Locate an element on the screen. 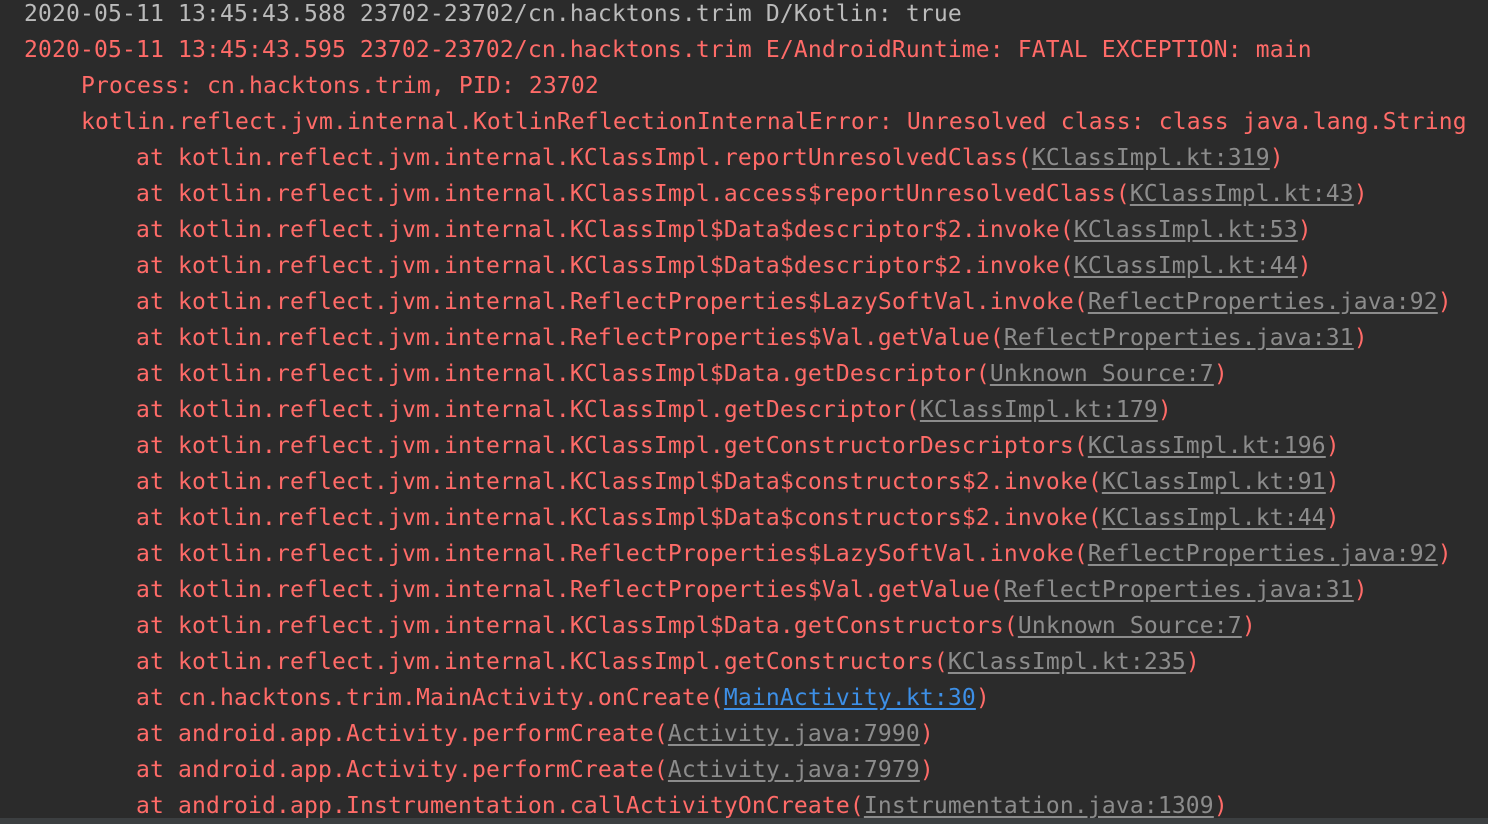 This screenshot has height=824, width=1488. source-link: KClassImpl.kt:319 is located at coordinates (1151, 158).